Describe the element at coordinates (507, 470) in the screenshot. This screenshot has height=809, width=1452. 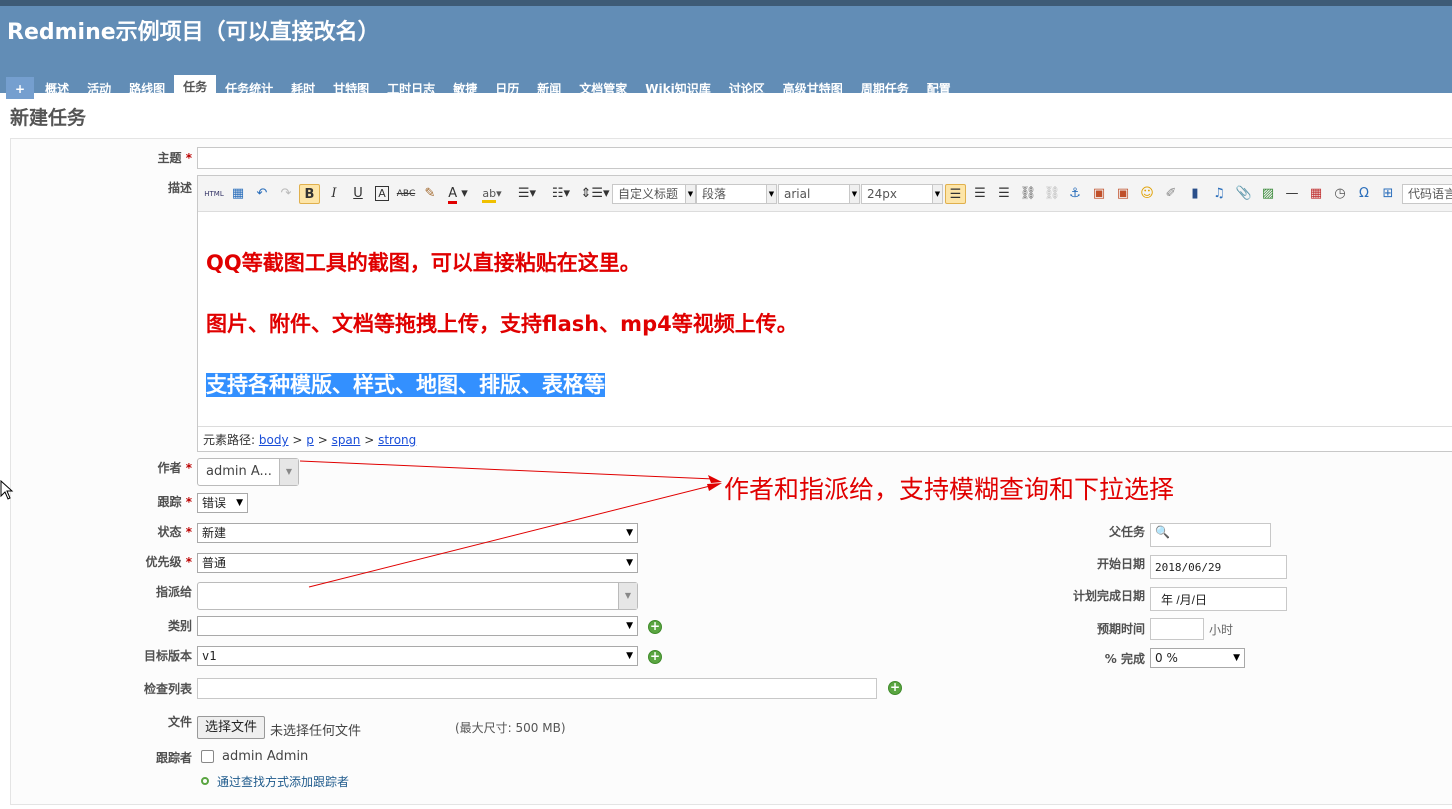
I see `arrow-to-author` at that location.